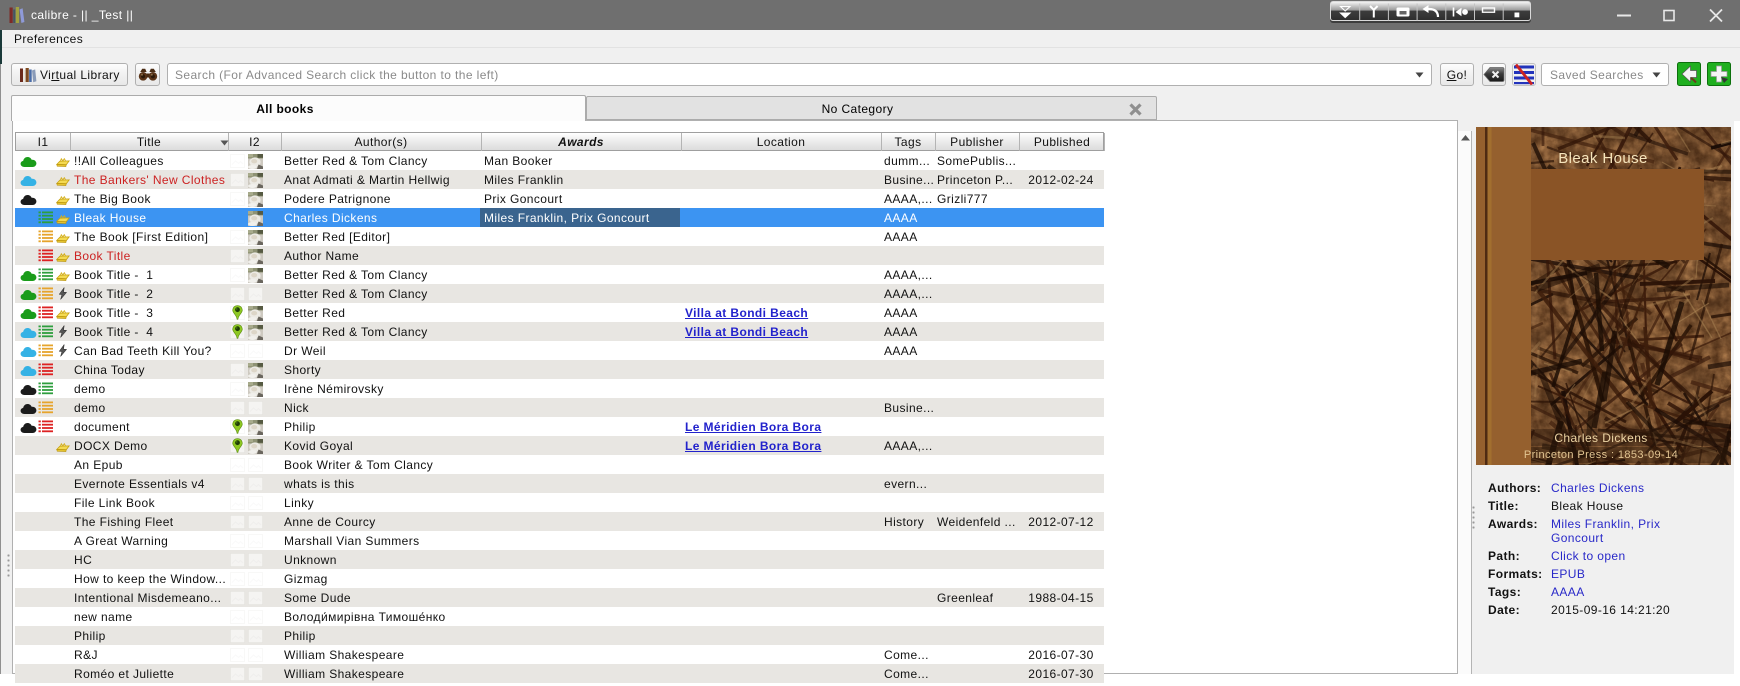 Image resolution: width=1740 pixels, height=686 pixels. What do you see at coordinates (1602, 158) in the screenshot?
I see `svg-text: Bleak House` at bounding box center [1602, 158].